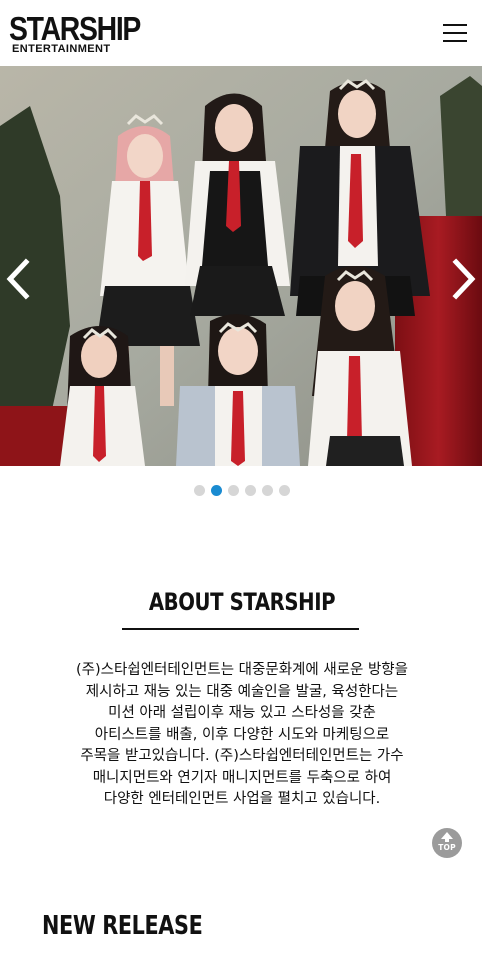 The height and width of the screenshot is (958, 484). Describe the element at coordinates (242, 33) in the screenshot. I see `site-header: STARSHIP ENTERTAINMENT` at that location.